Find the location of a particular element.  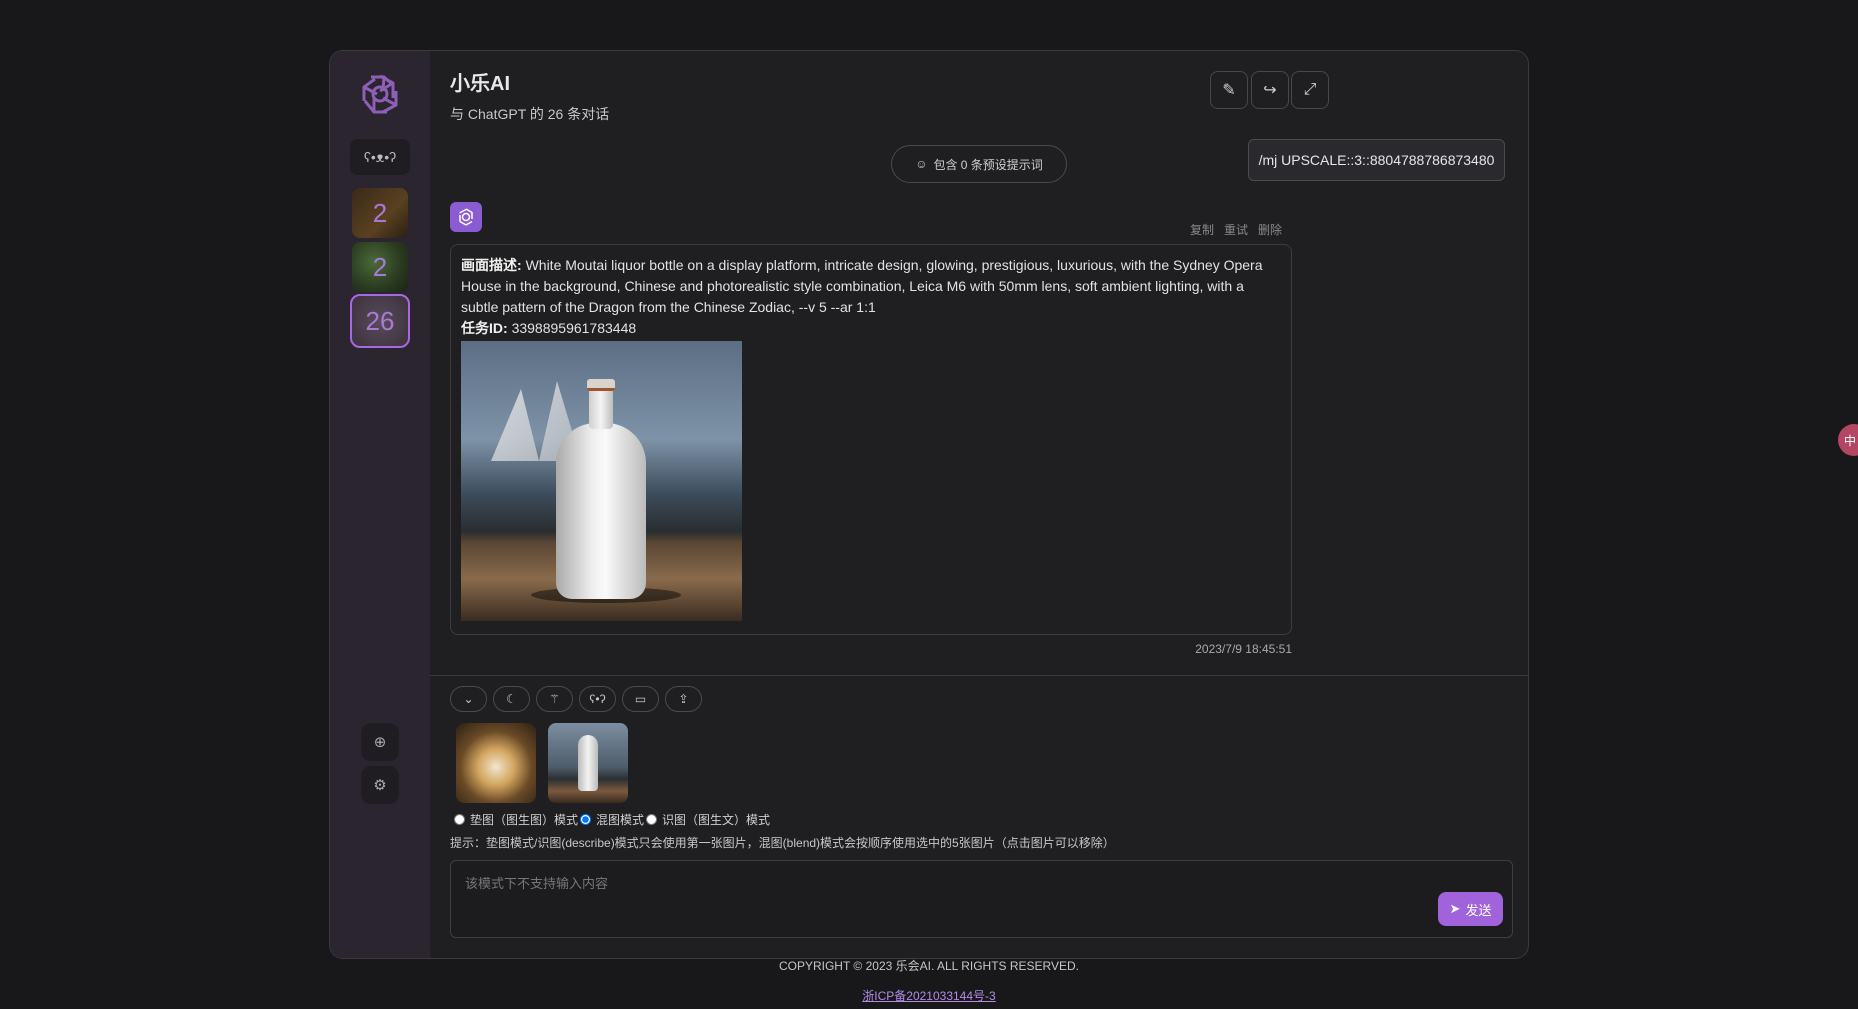

task-id-value: 3398895961783448 is located at coordinates (574, 328).